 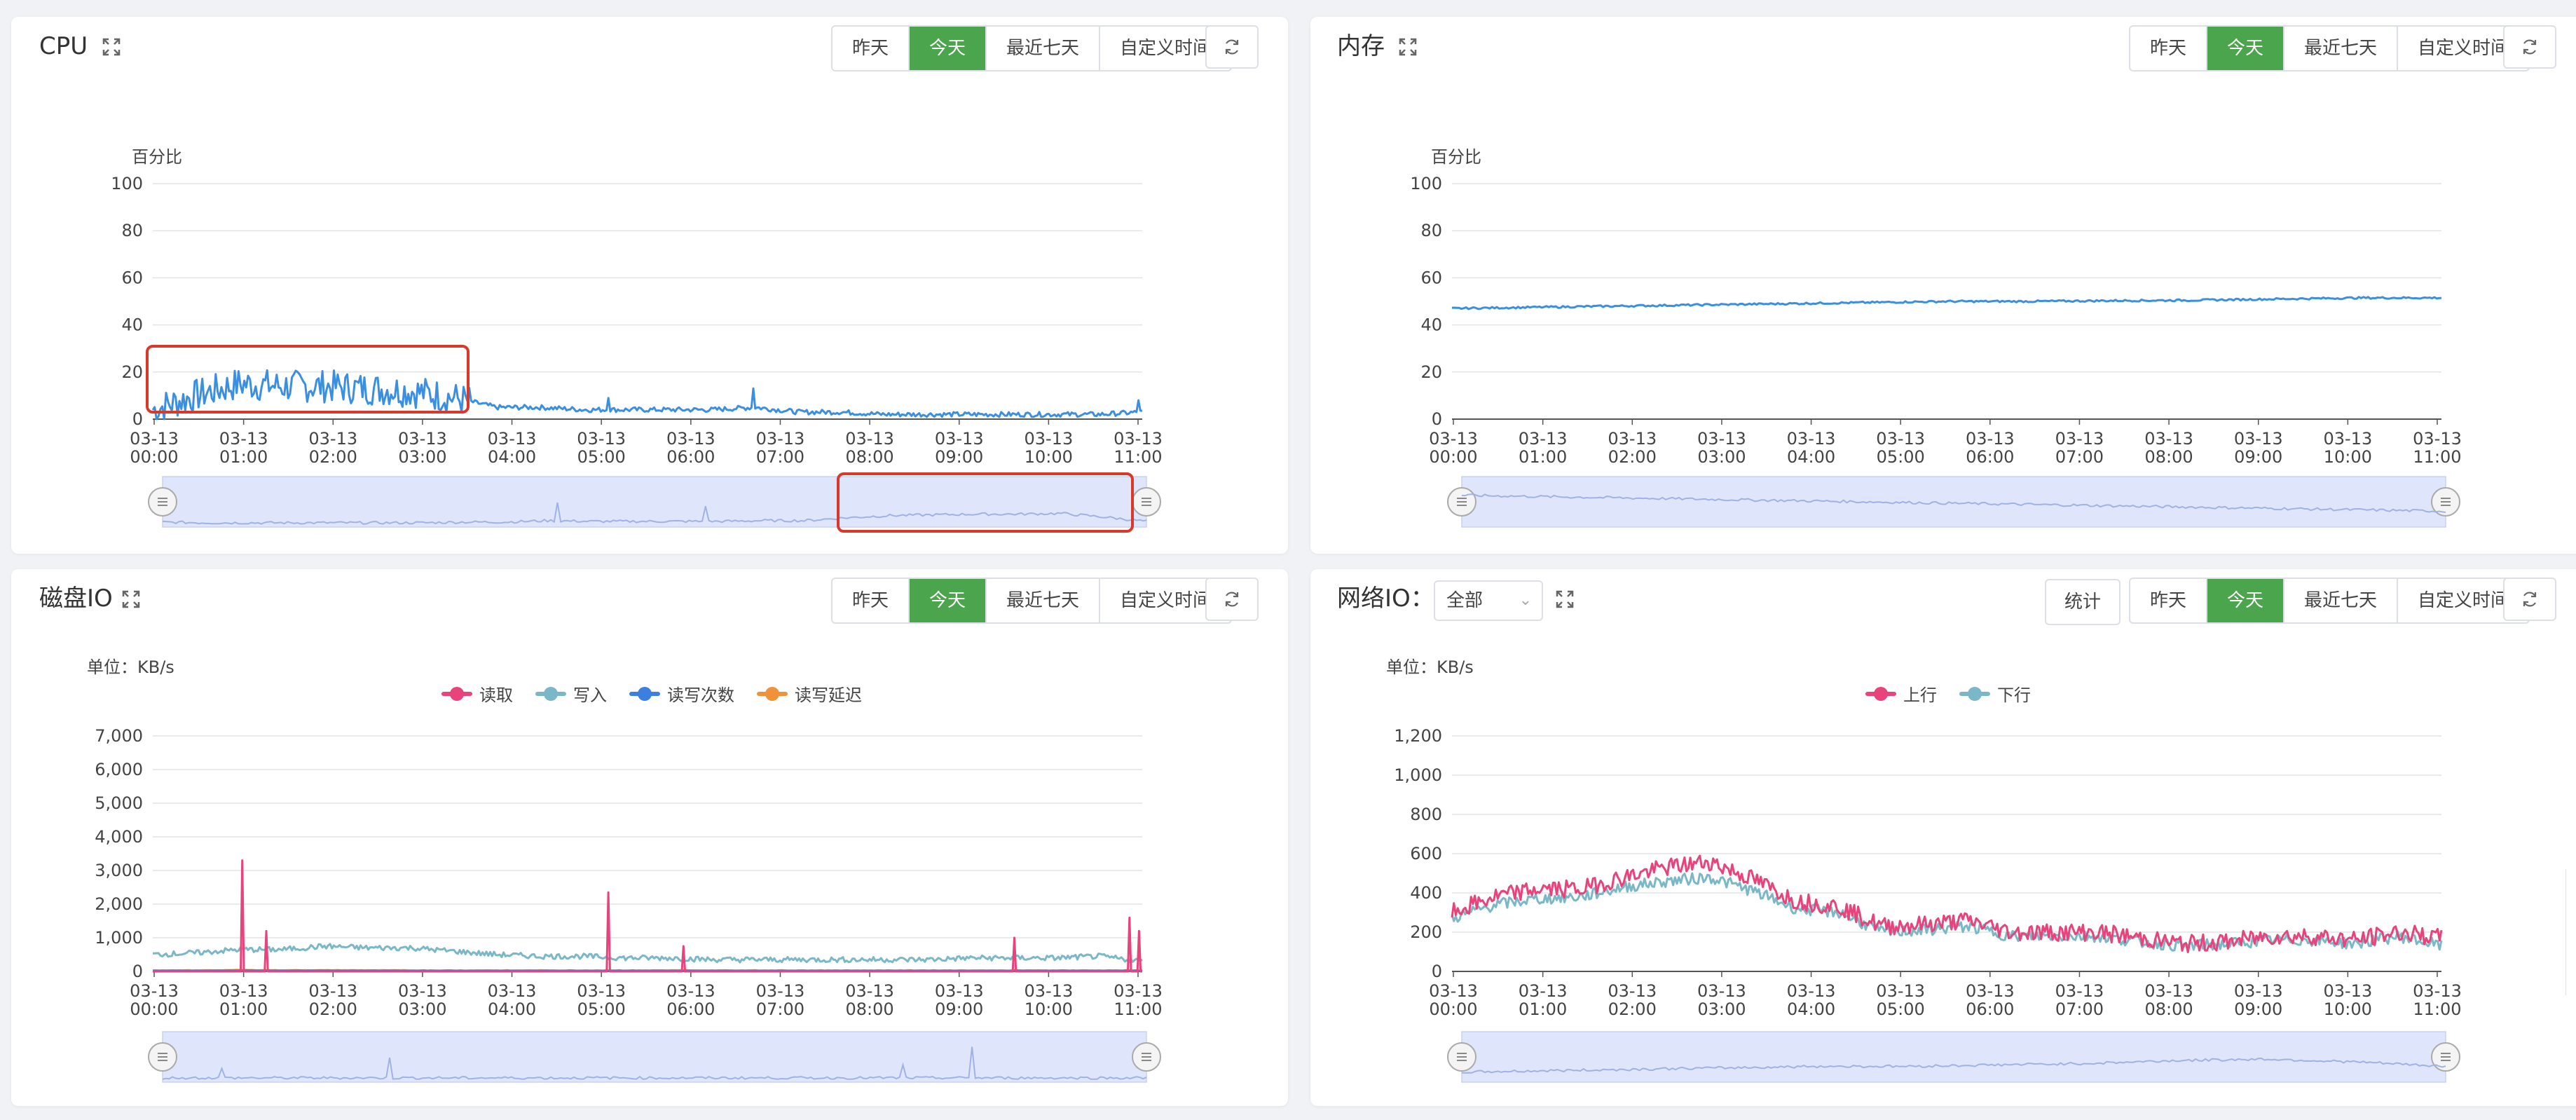 I want to click on disk-write-line, so click(x=648, y=953).